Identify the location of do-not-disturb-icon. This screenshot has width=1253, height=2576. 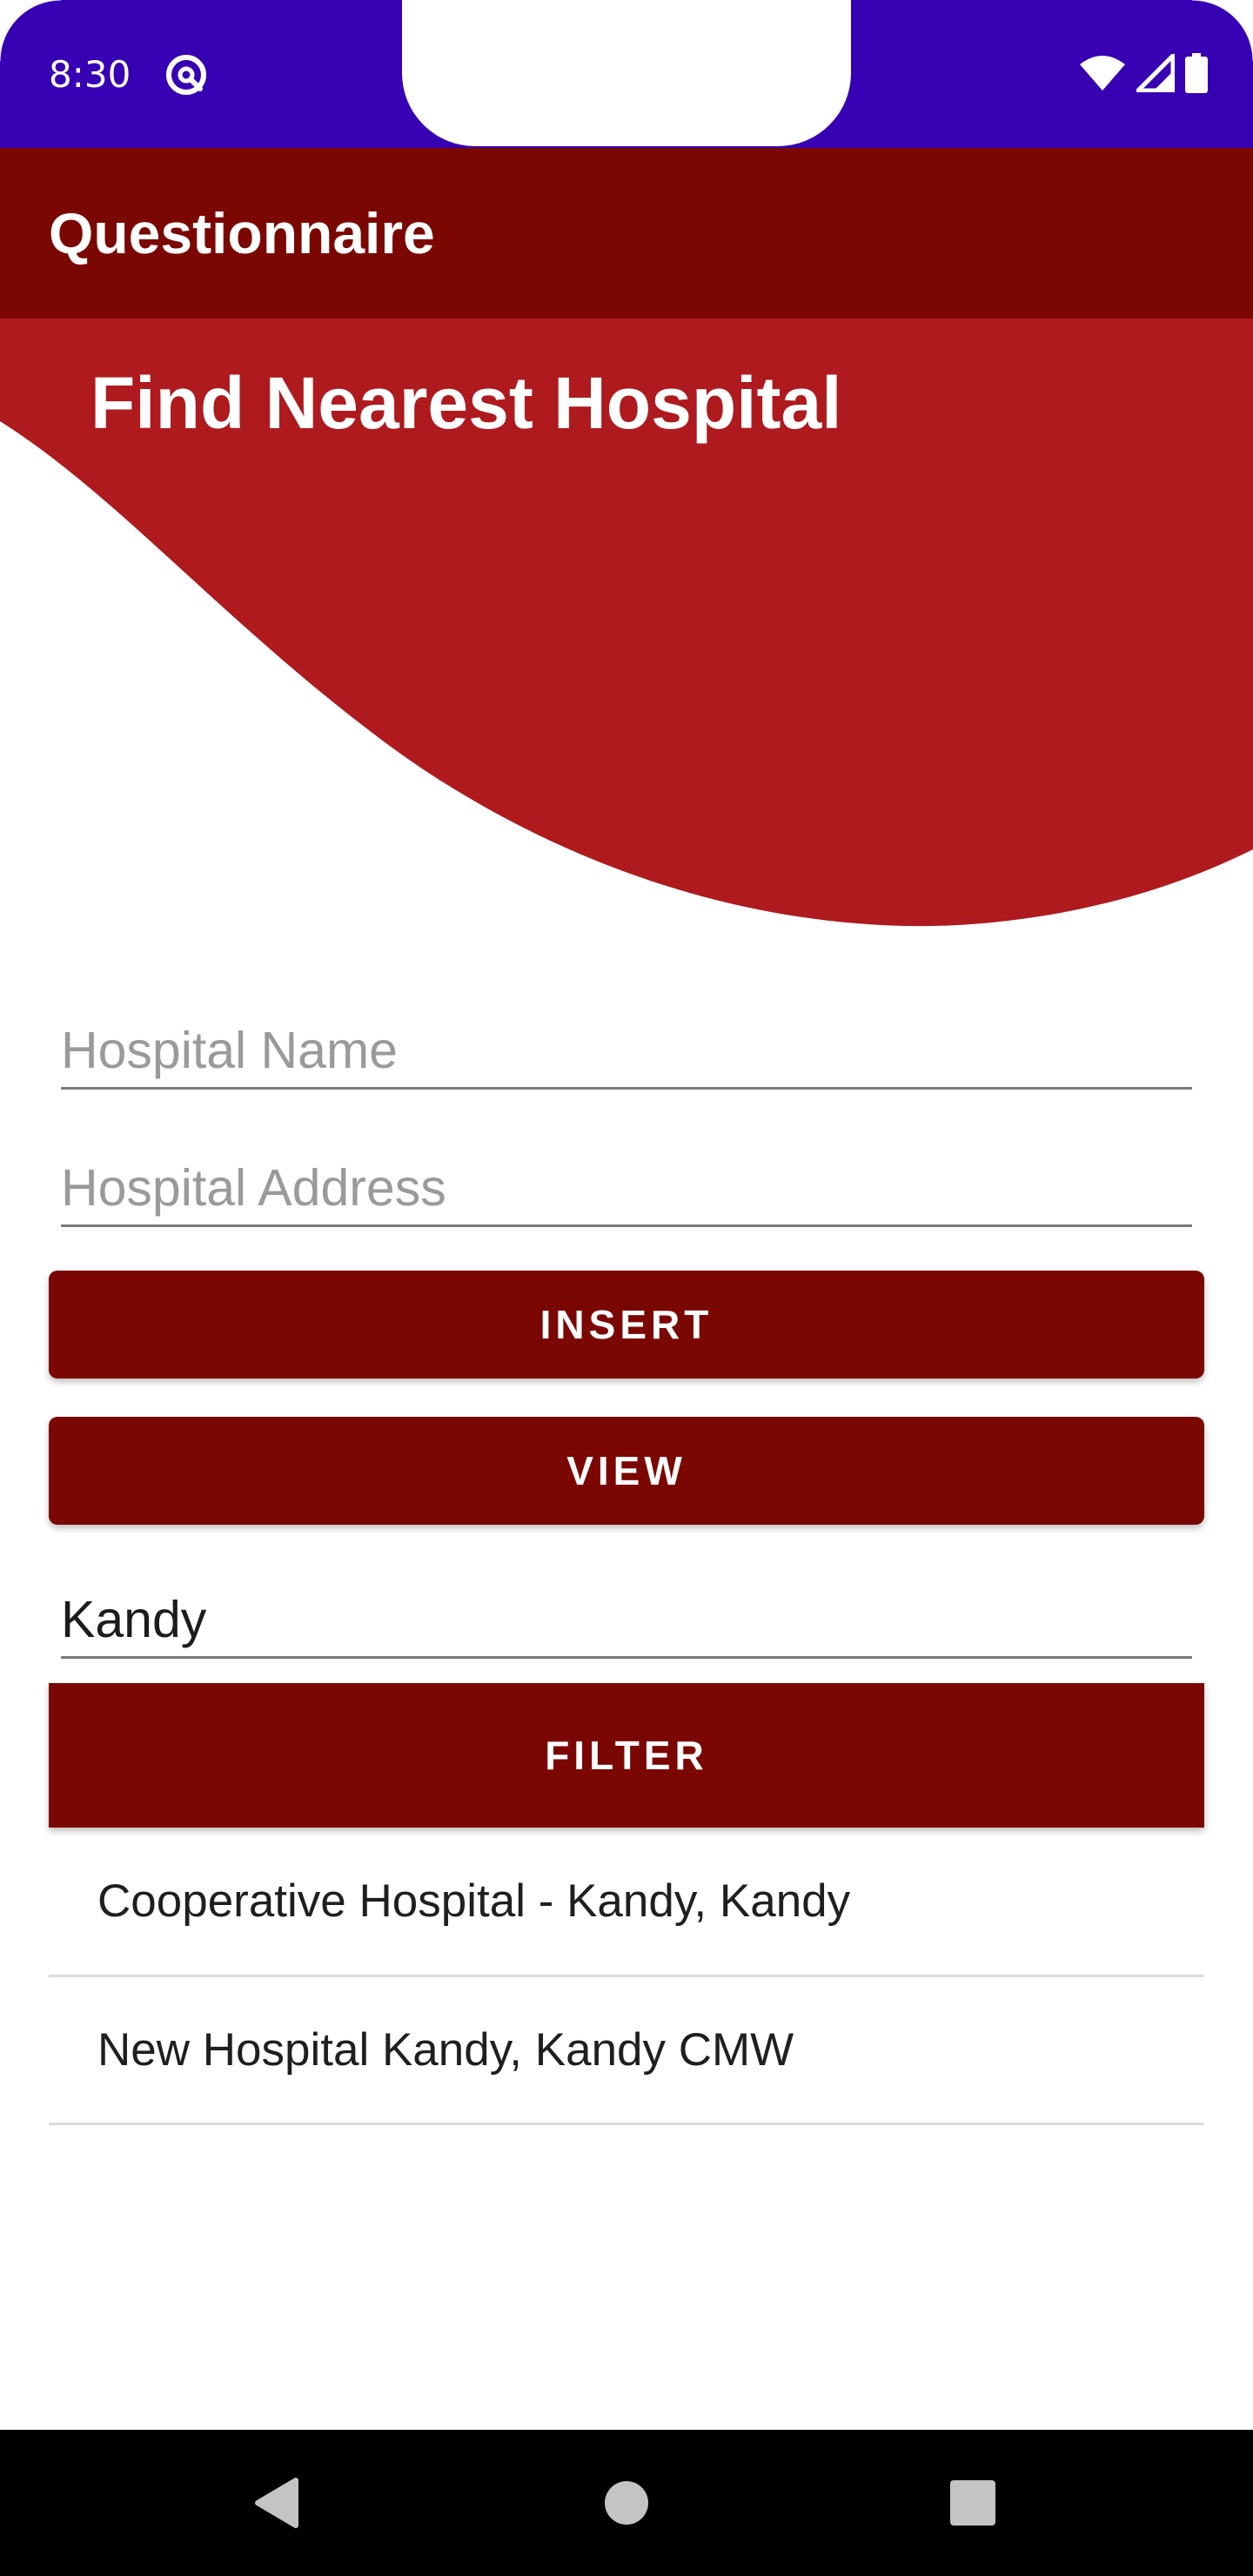
(186, 74).